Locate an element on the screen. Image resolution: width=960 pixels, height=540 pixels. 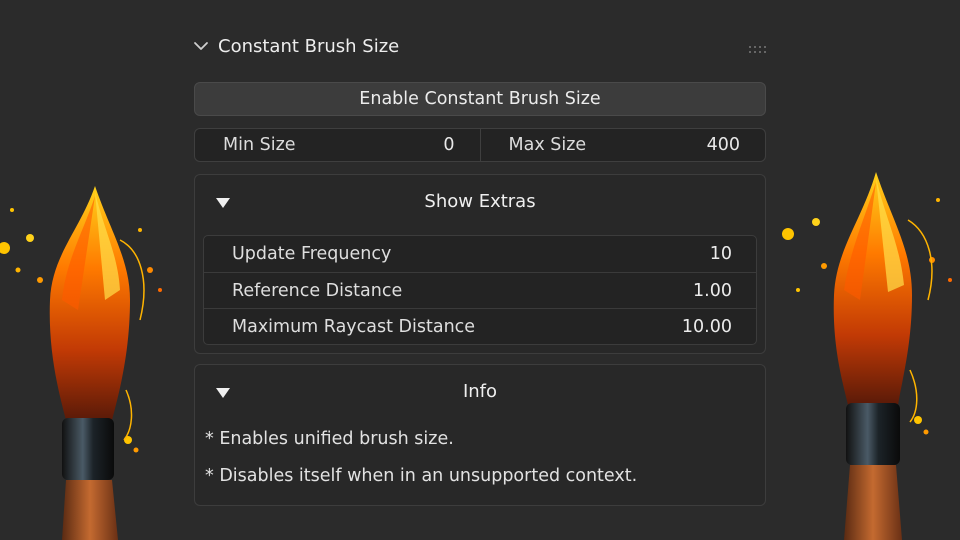
show-extras-title: Show Extras is located at coordinates (480, 201).